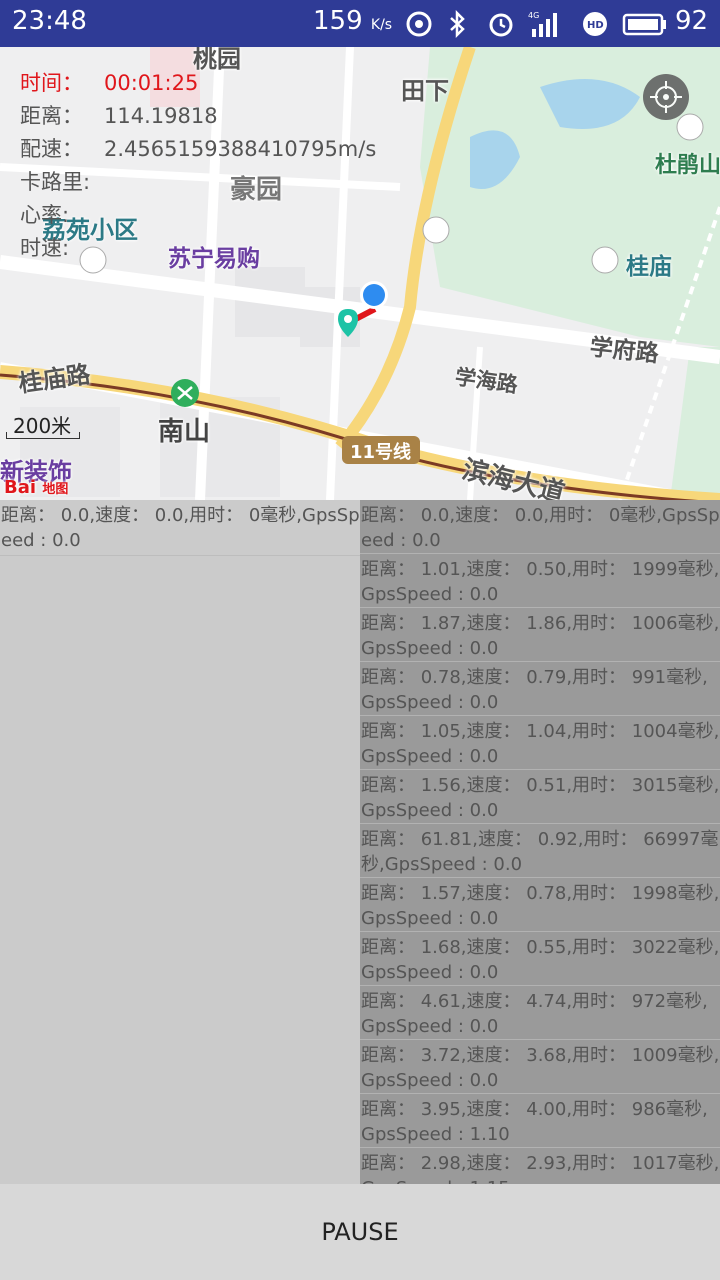 Image resolution: width=720 pixels, height=1280 pixels. Describe the element at coordinates (540, 527) in the screenshot. I see `log-right-item: 距离： 0.0,速度： 0.0,用时： 0毫秒,GpsSpeed : 0.0` at that location.